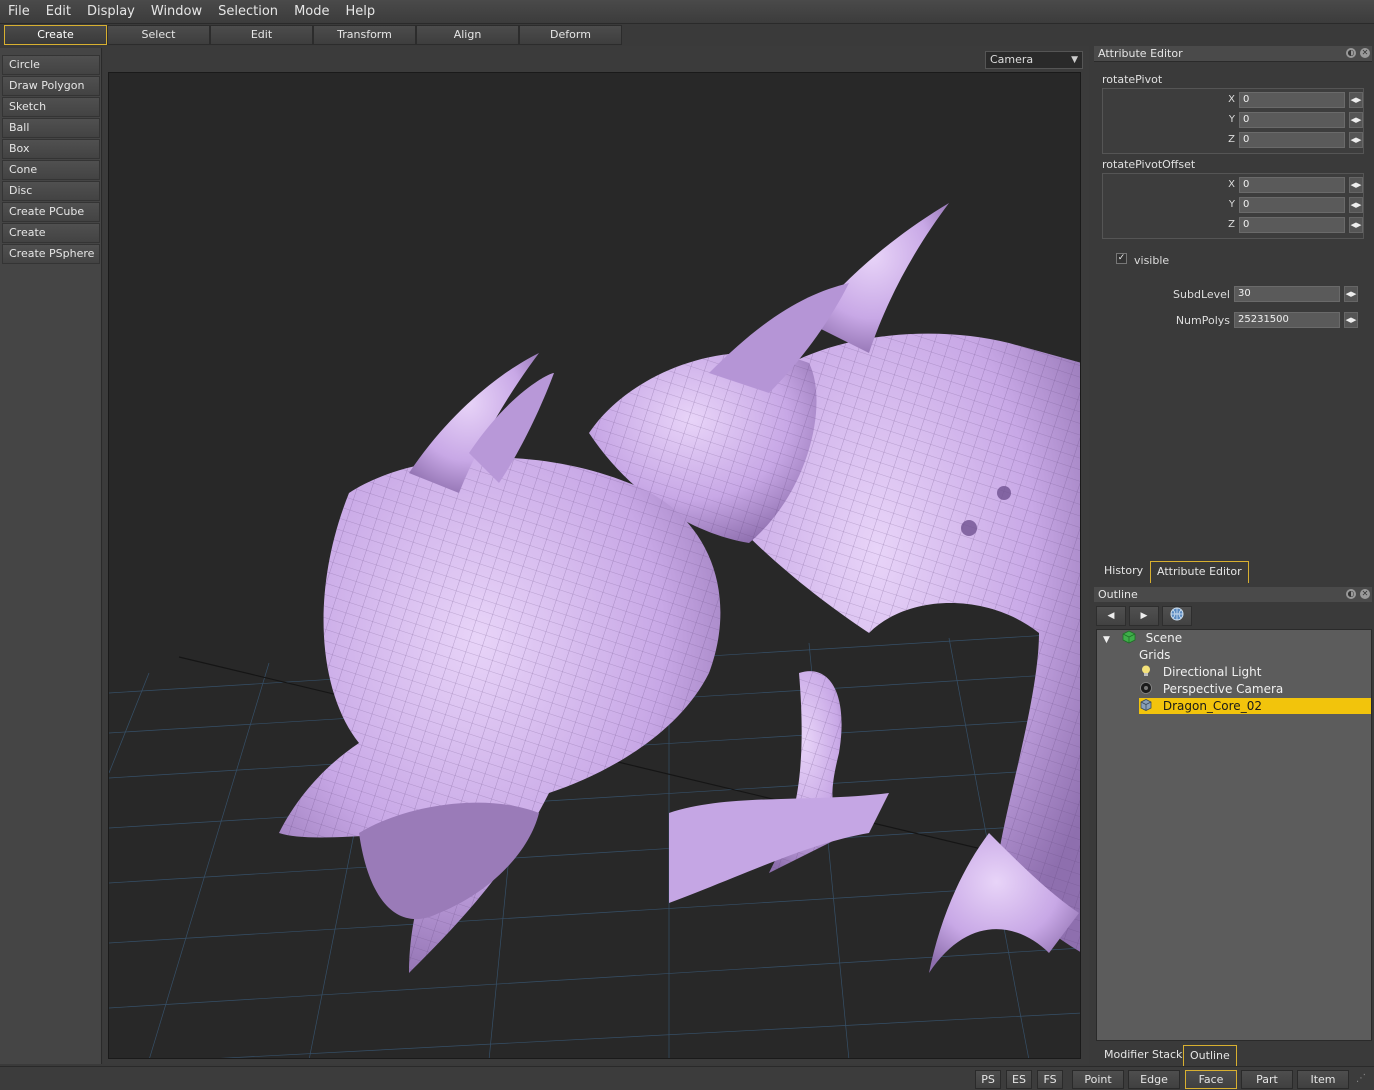 This screenshot has width=1374, height=1090. I want to click on camera-dropdown: Camera ▼, so click(1034, 60).